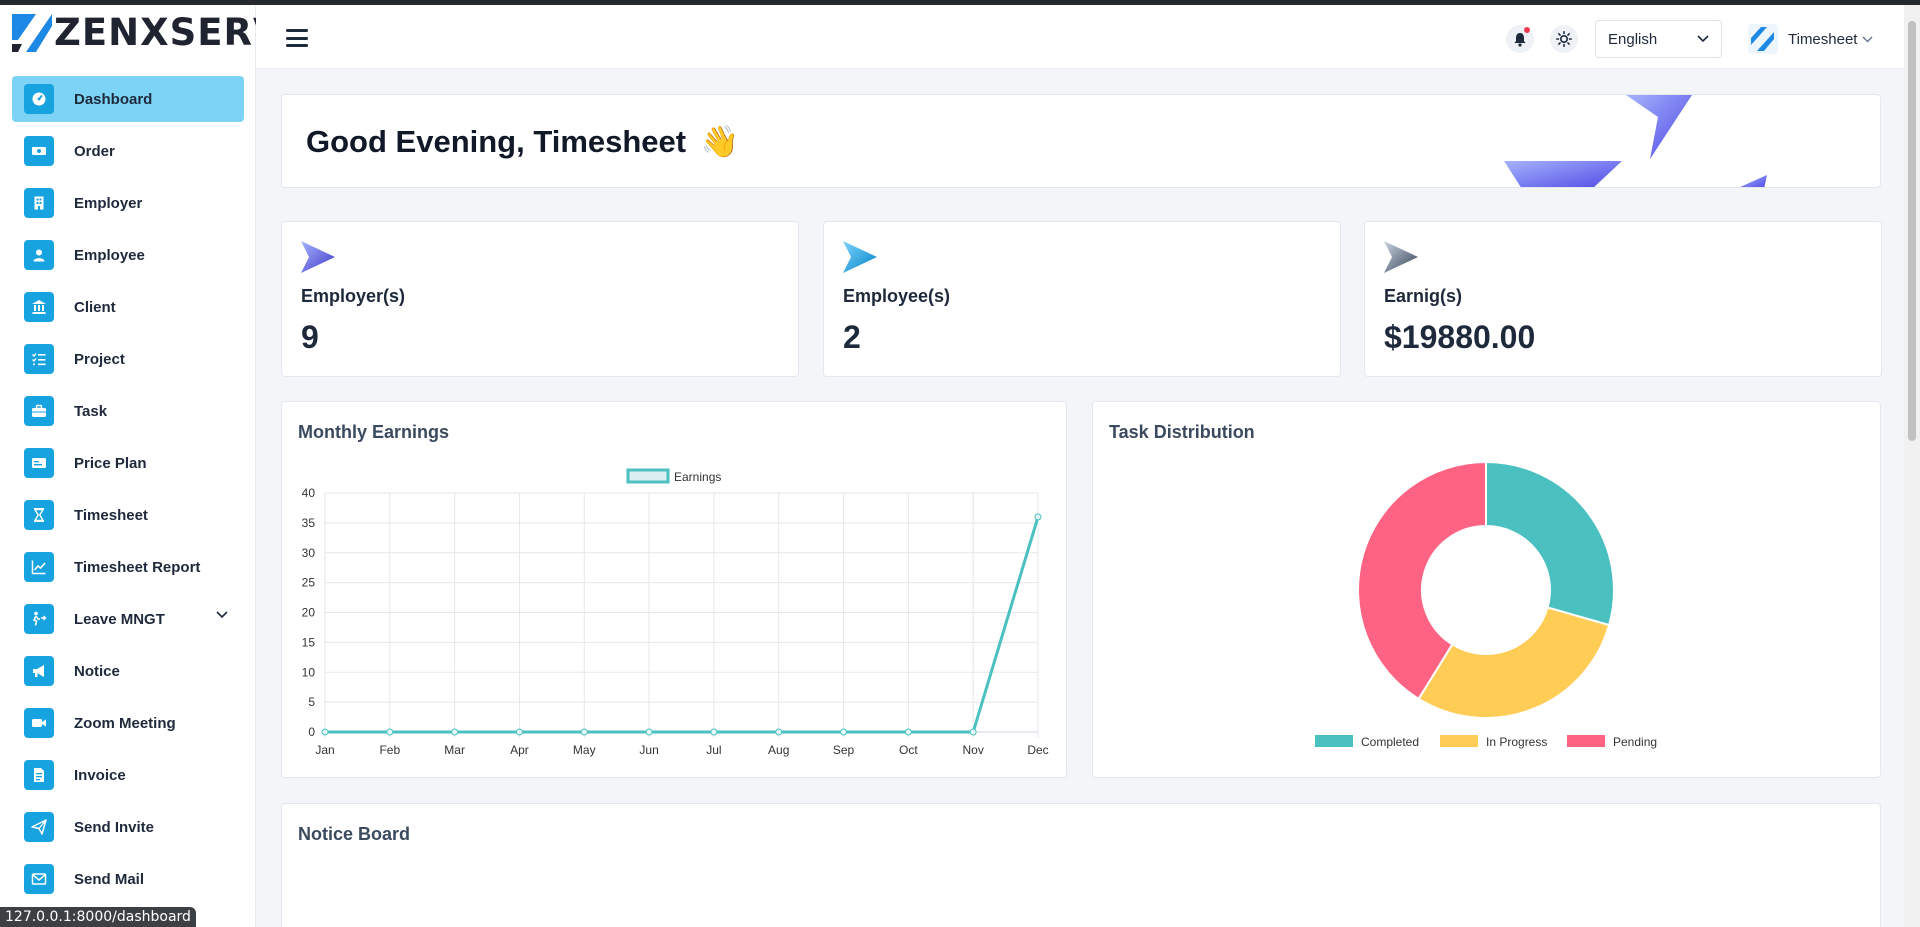 This screenshot has width=1920, height=927. I want to click on x-tick-label: Aug, so click(778, 750).